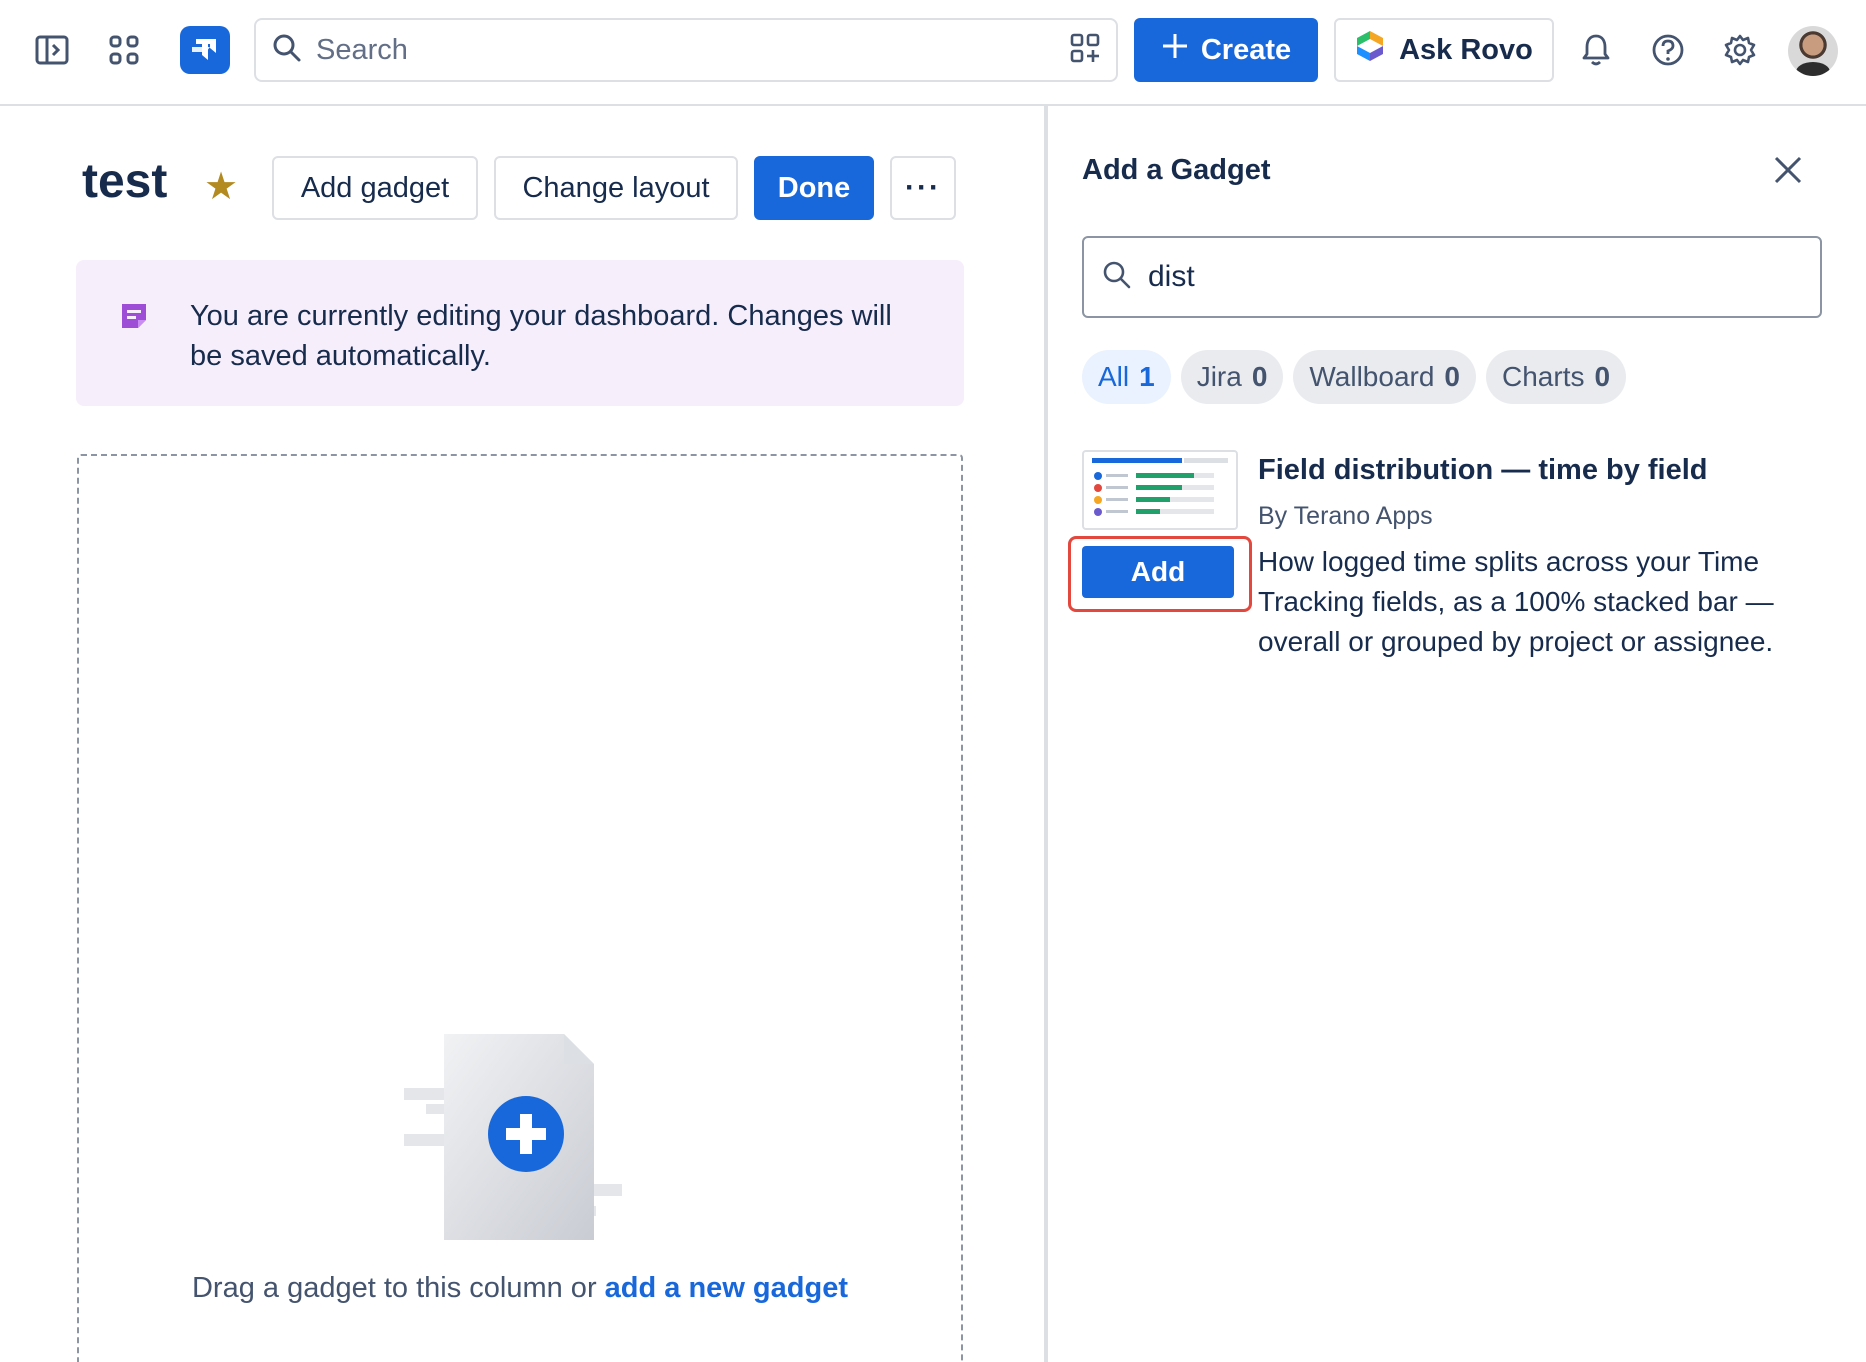 The width and height of the screenshot is (1866, 1362). What do you see at coordinates (1370, 50) in the screenshot?
I see `rovo-icon` at bounding box center [1370, 50].